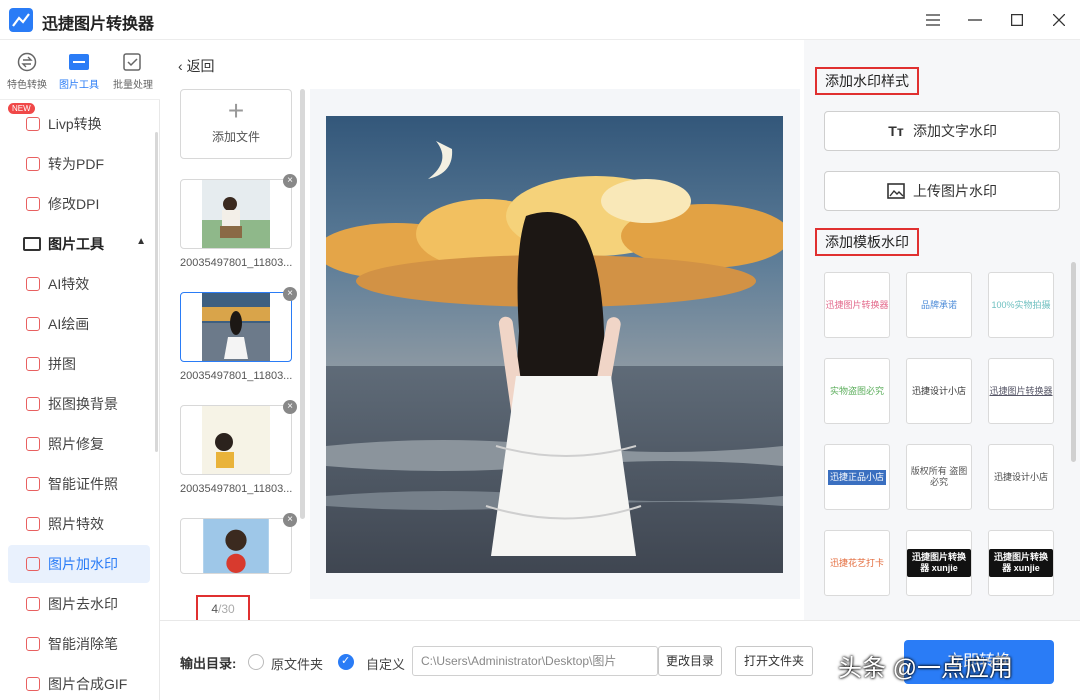  What do you see at coordinates (1073, 362) in the screenshot?
I see `template-scrollbar` at bounding box center [1073, 362].